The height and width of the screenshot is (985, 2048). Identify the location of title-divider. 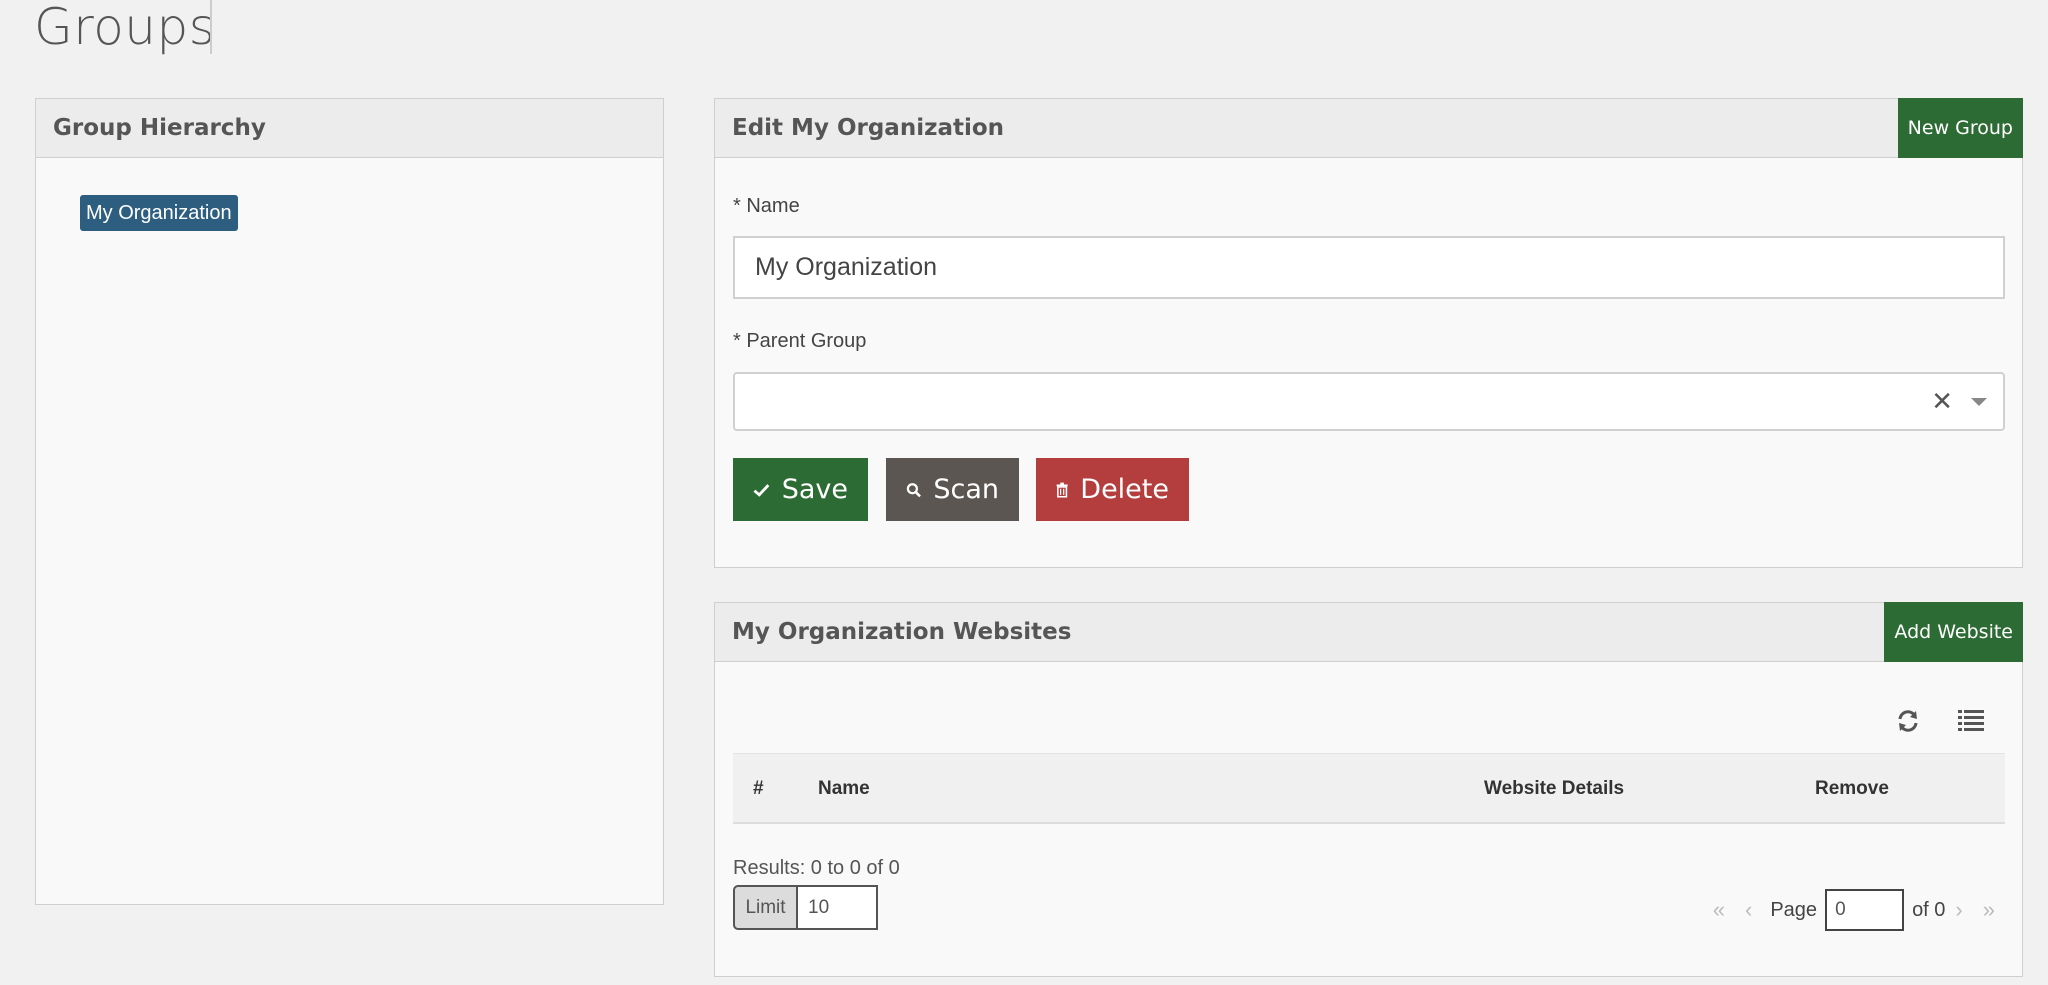
(211, 27).